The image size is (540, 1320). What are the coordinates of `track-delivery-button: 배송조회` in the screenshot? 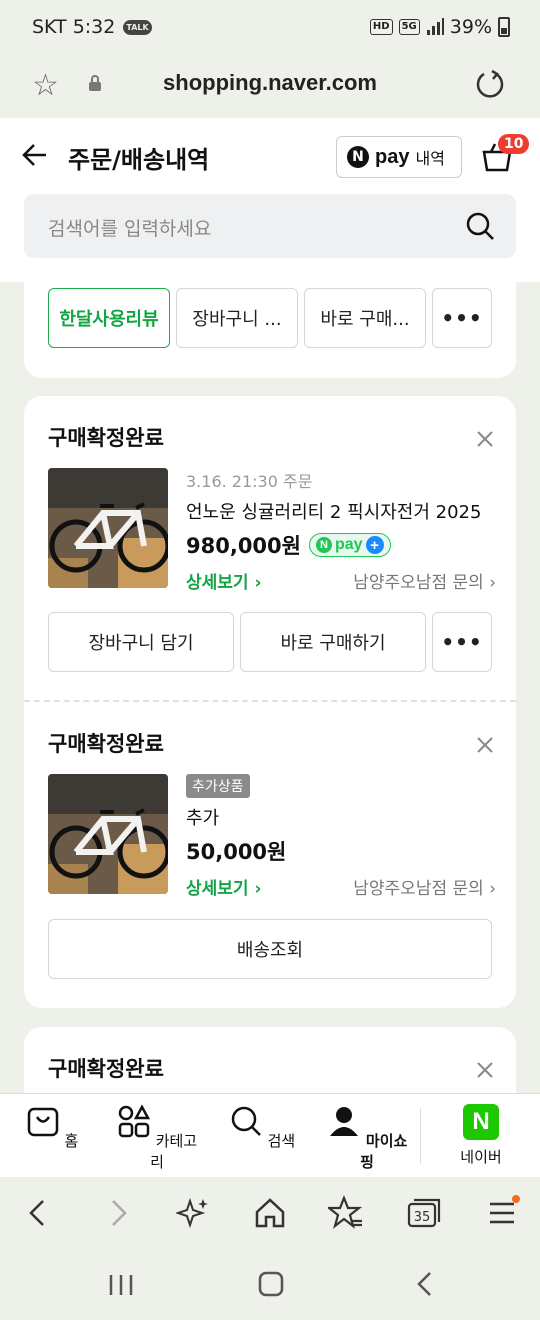 It's located at (270, 949).